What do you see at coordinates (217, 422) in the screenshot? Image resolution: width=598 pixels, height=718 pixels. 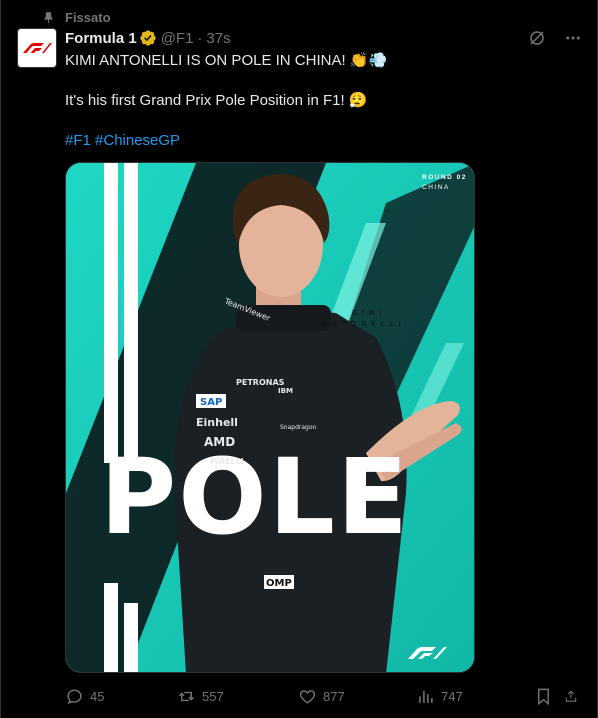 I see `suit-logo-einhell: Einhell` at bounding box center [217, 422].